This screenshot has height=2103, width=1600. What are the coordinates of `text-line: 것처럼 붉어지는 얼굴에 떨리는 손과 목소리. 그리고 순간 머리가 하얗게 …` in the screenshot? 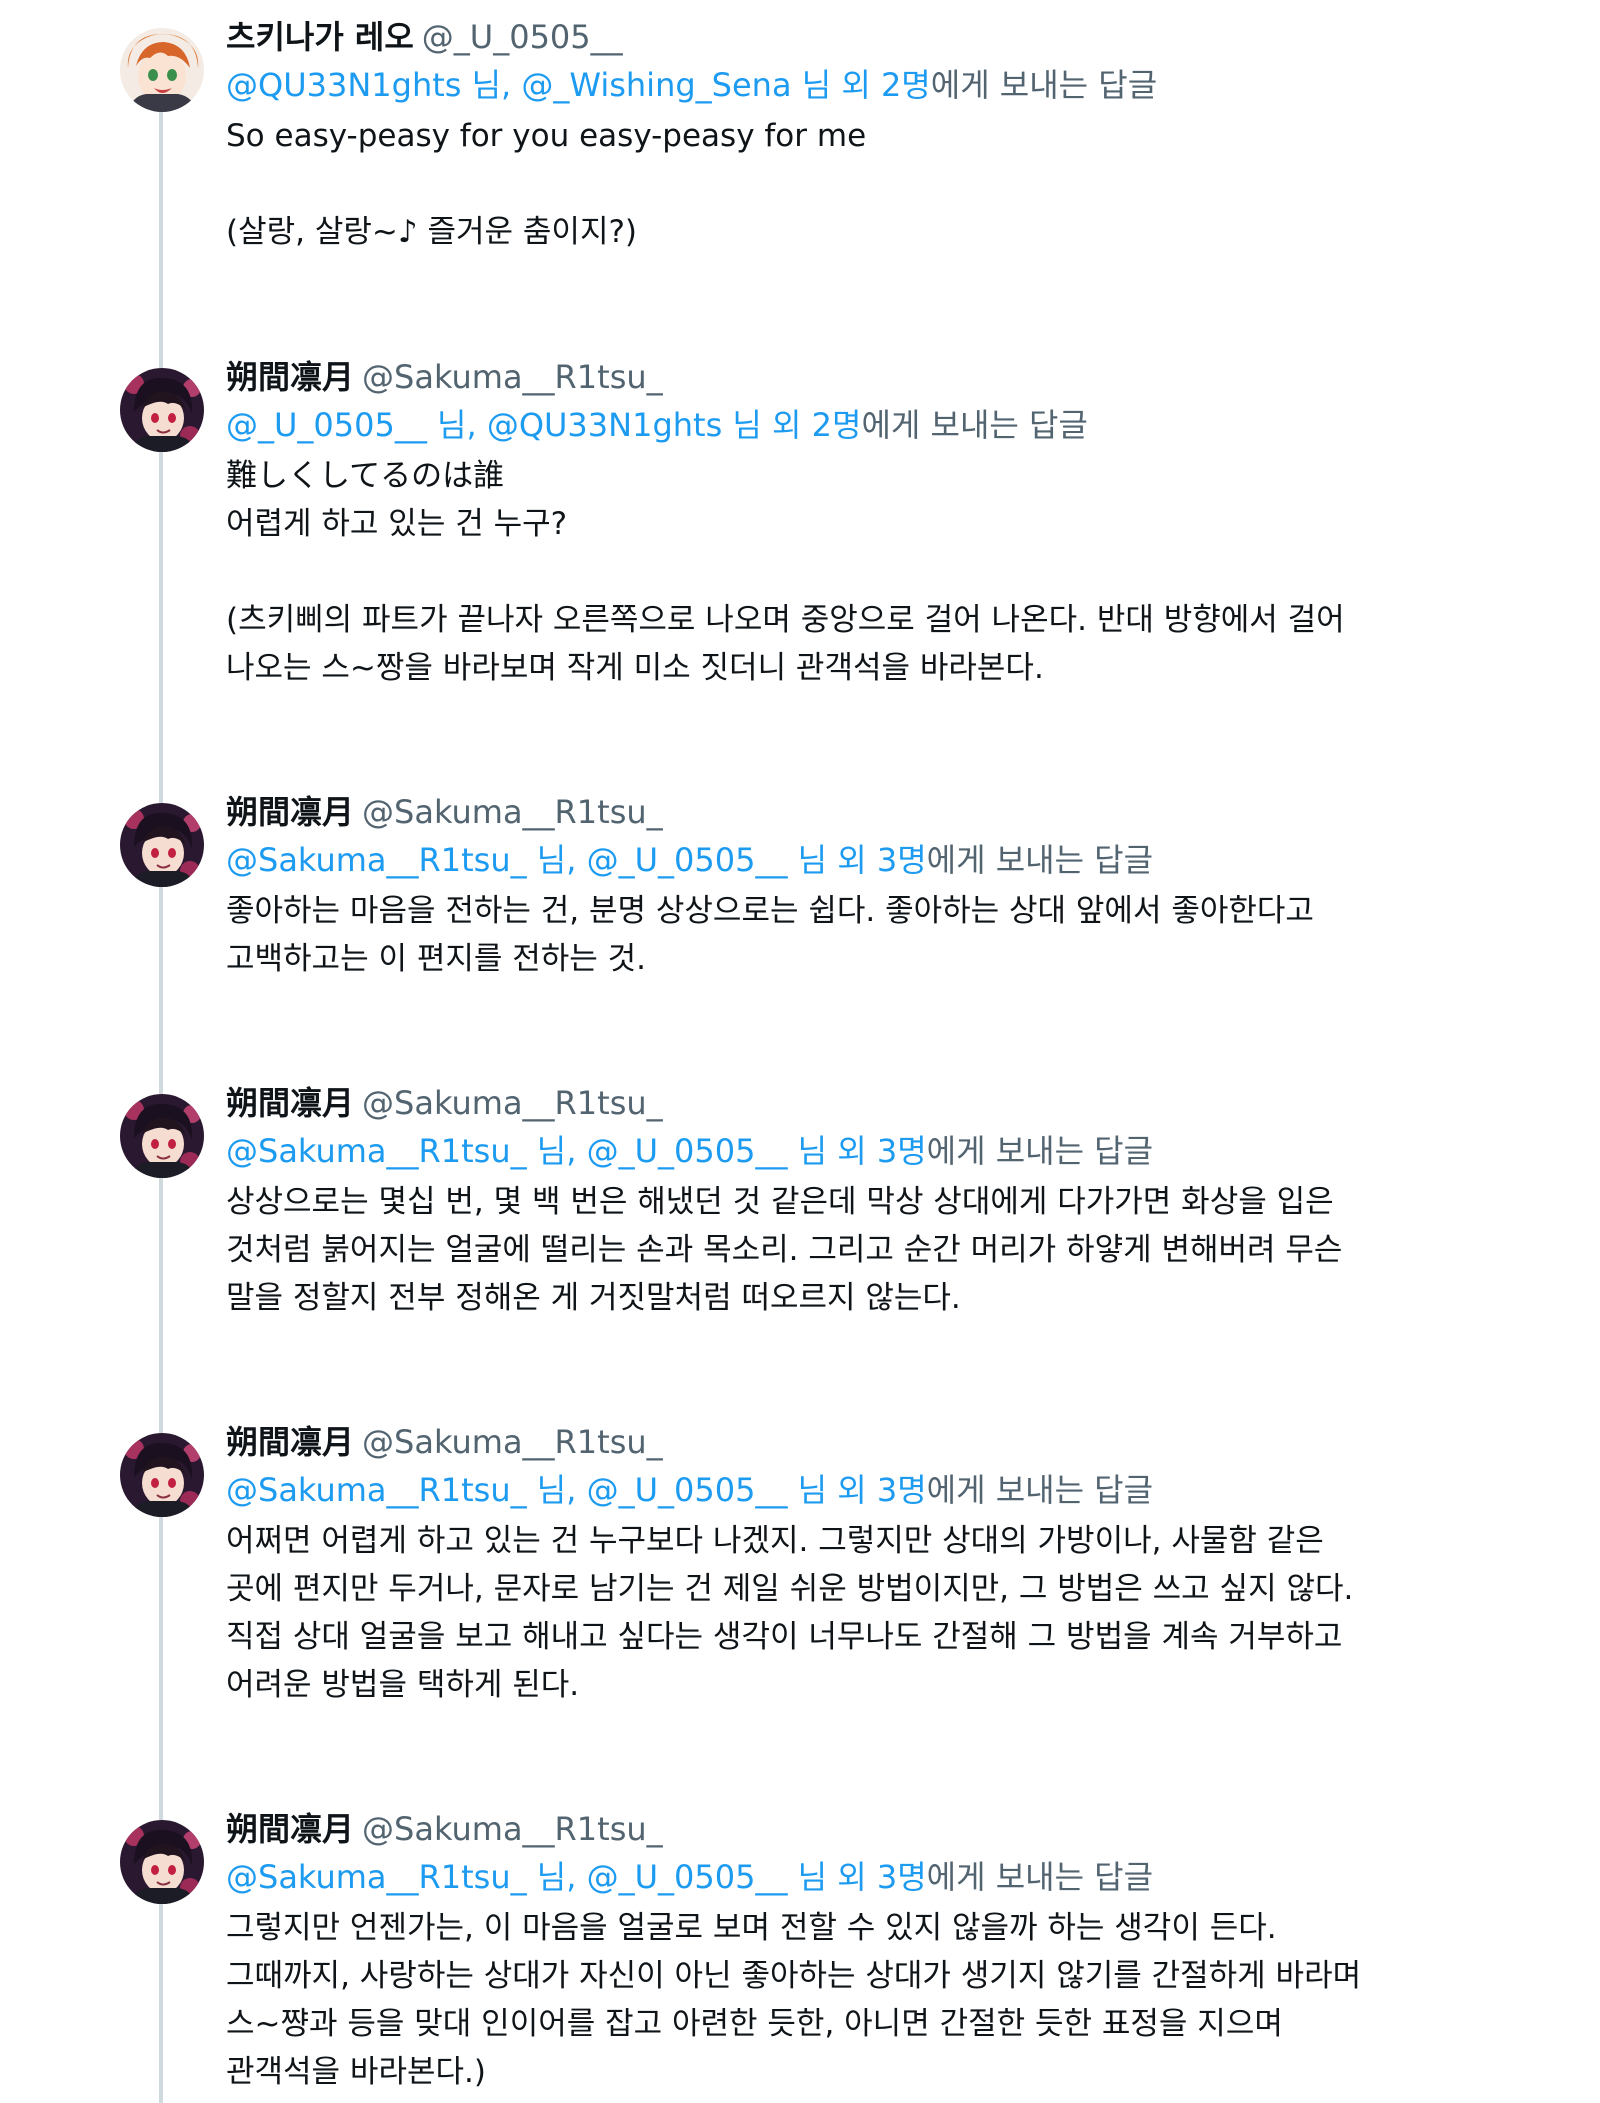 It's located at (784, 1250).